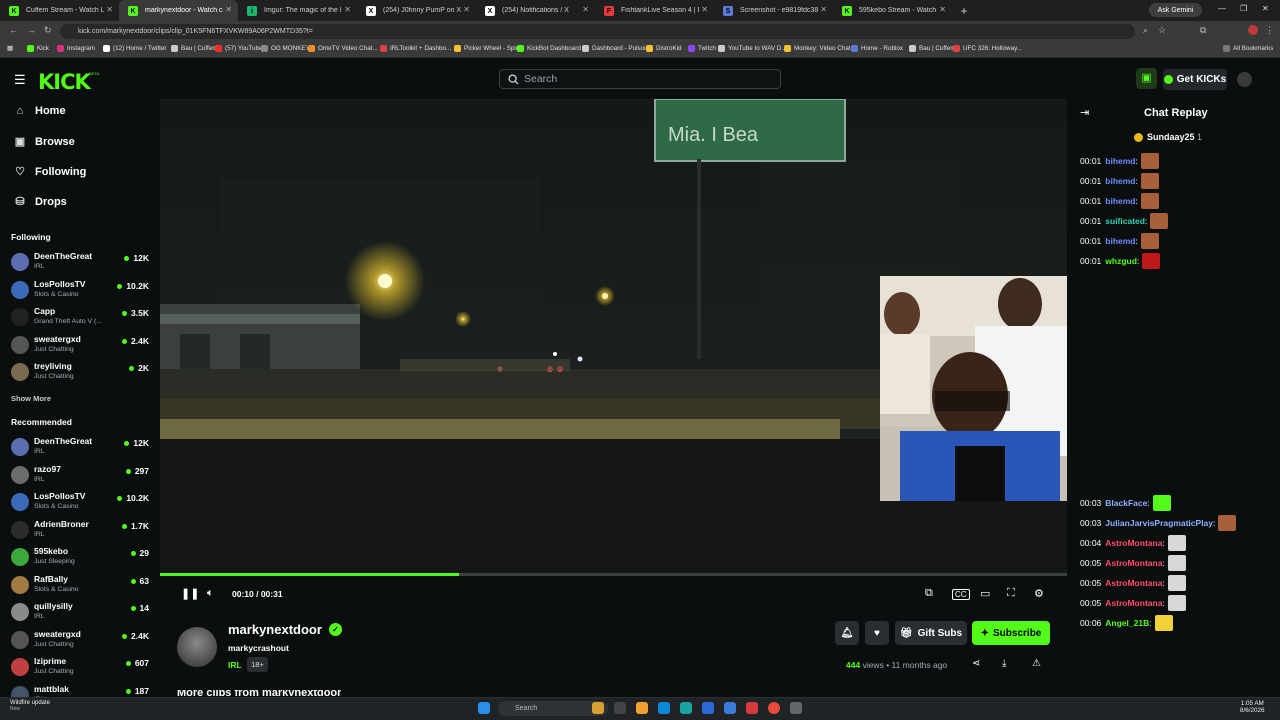 The height and width of the screenshot is (720, 1280). I want to click on profile-avatar, so click(1253, 30).